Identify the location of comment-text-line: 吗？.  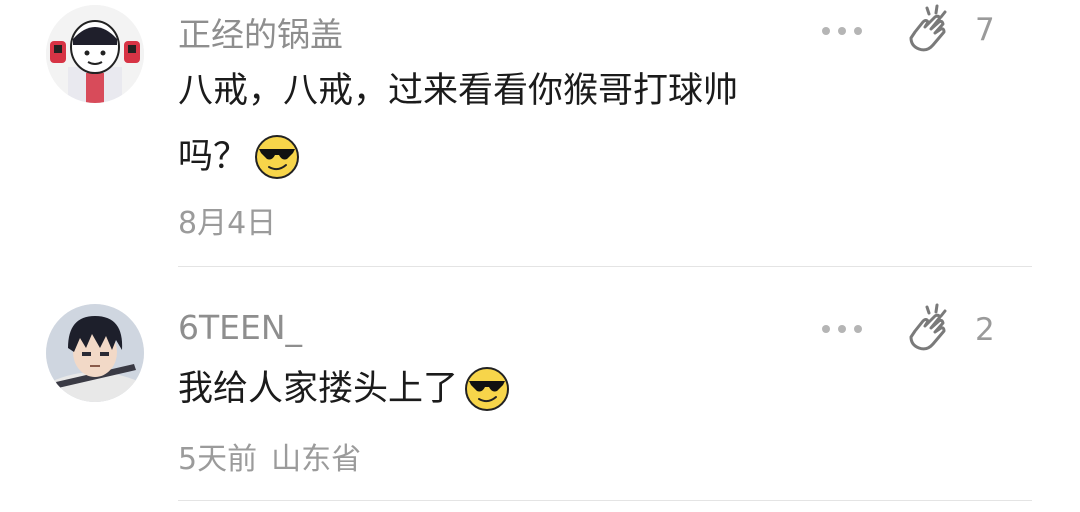
(458, 157).